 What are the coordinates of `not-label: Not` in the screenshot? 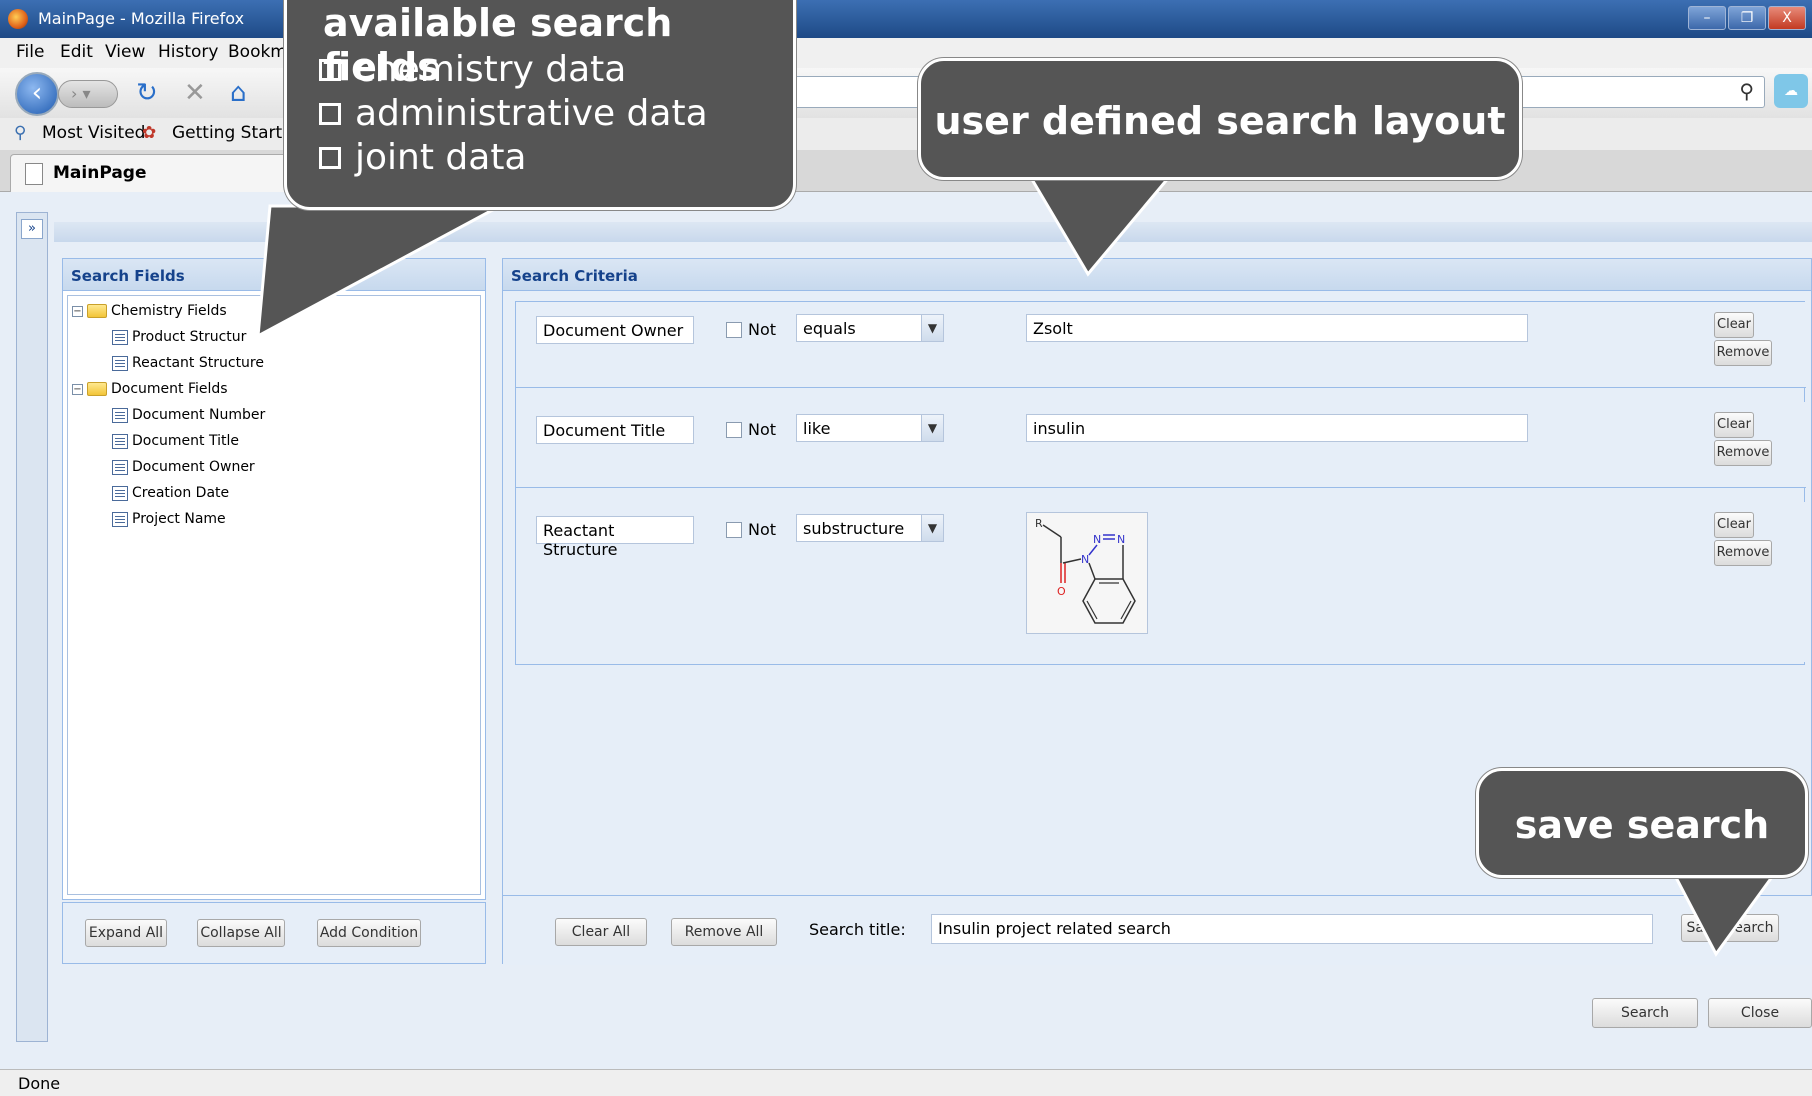 It's located at (762, 329).